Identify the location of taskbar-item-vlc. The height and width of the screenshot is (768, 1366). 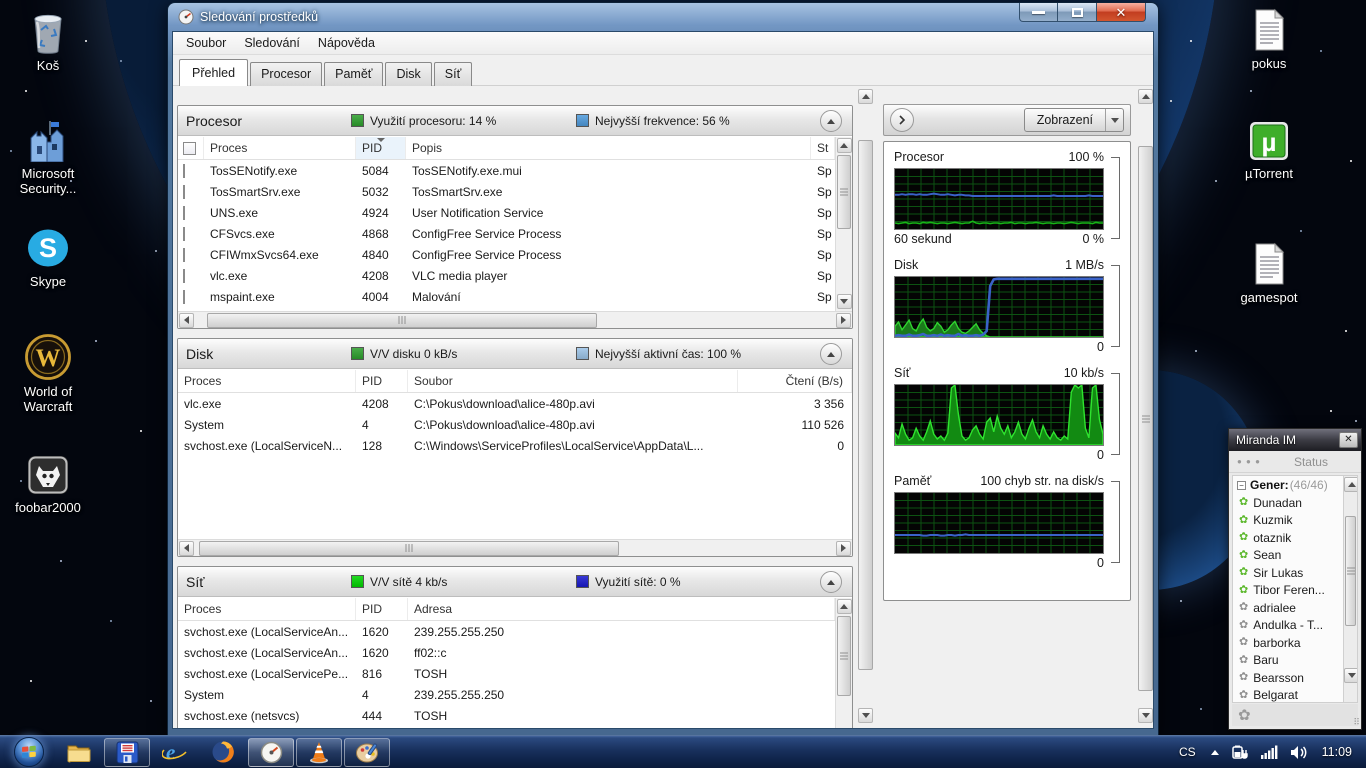
(319, 752).